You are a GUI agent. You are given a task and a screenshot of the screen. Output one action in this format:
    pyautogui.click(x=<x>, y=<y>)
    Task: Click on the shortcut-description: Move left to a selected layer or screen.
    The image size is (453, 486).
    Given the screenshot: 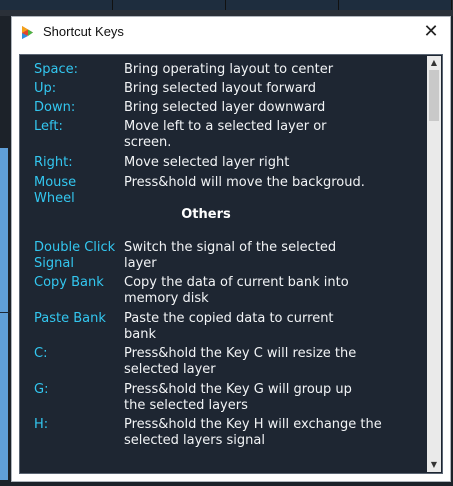 What is the action you would take?
    pyautogui.click(x=225, y=134)
    